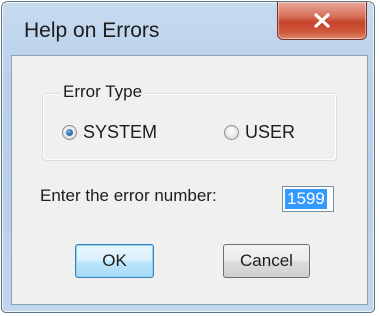 This screenshot has height=316, width=380. Describe the element at coordinates (114, 261) in the screenshot. I see `ok-button: OK` at that location.